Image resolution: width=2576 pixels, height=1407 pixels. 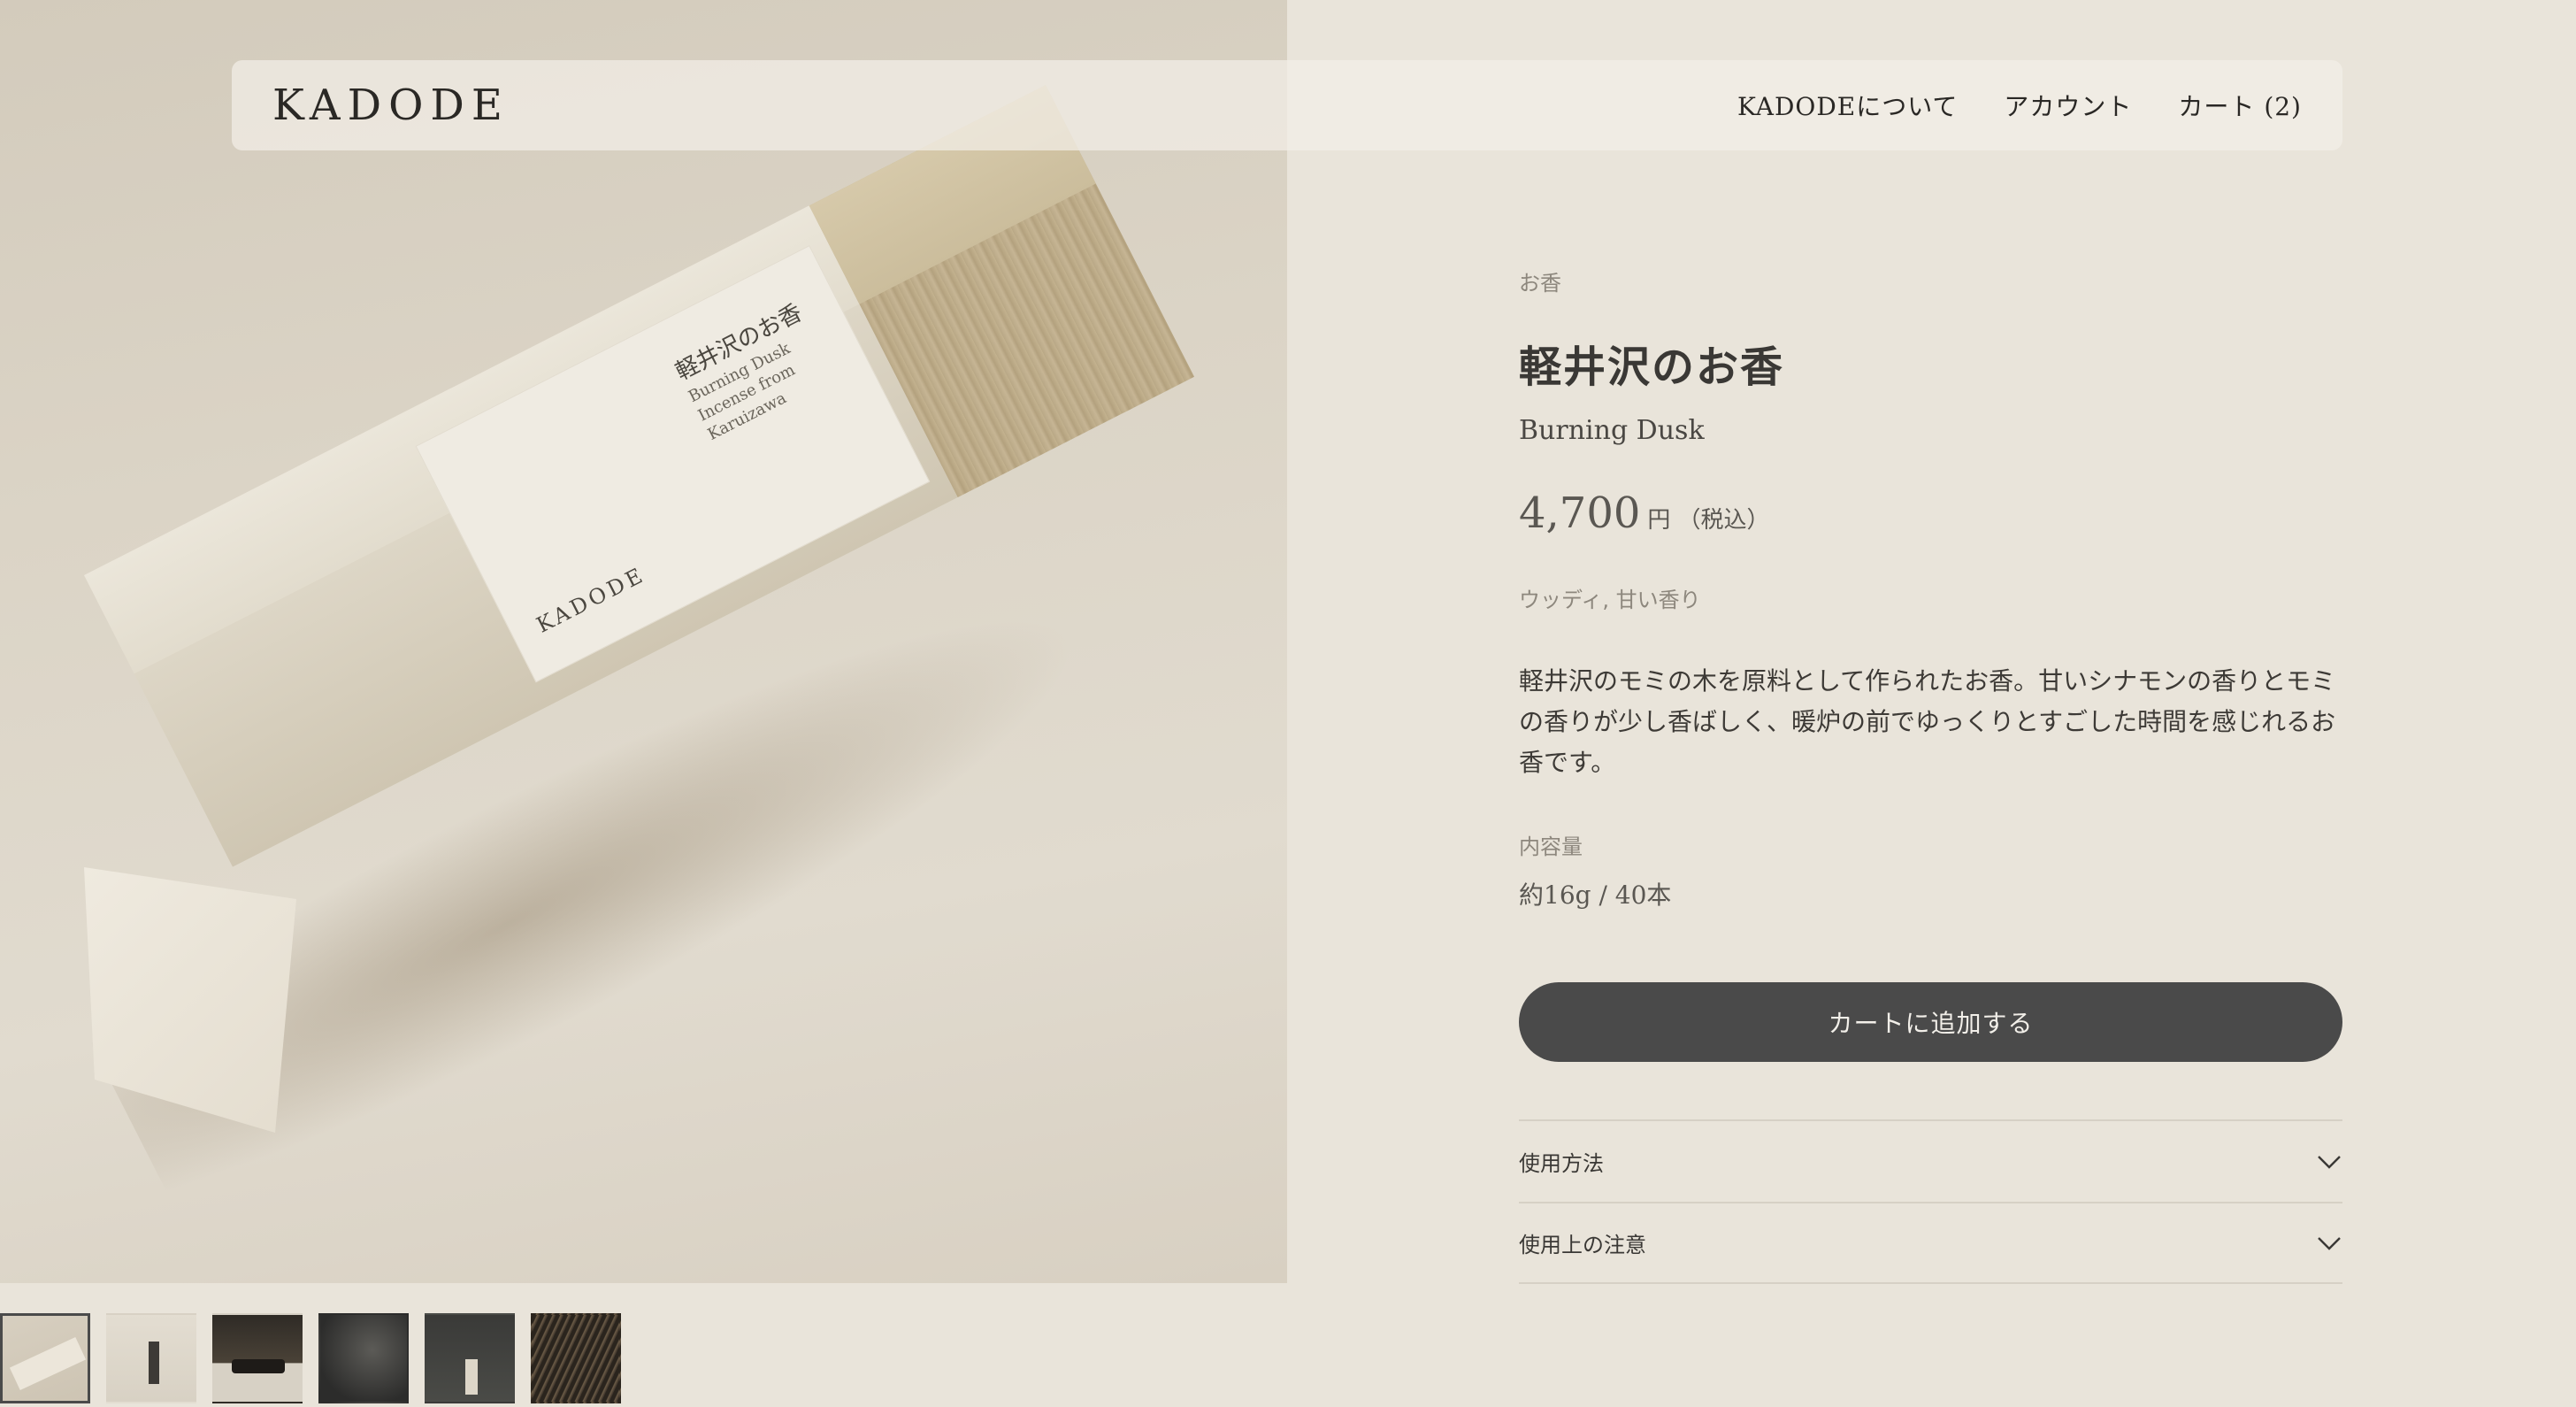 I want to click on product-subtitle: Burning Dusk, so click(x=1612, y=431).